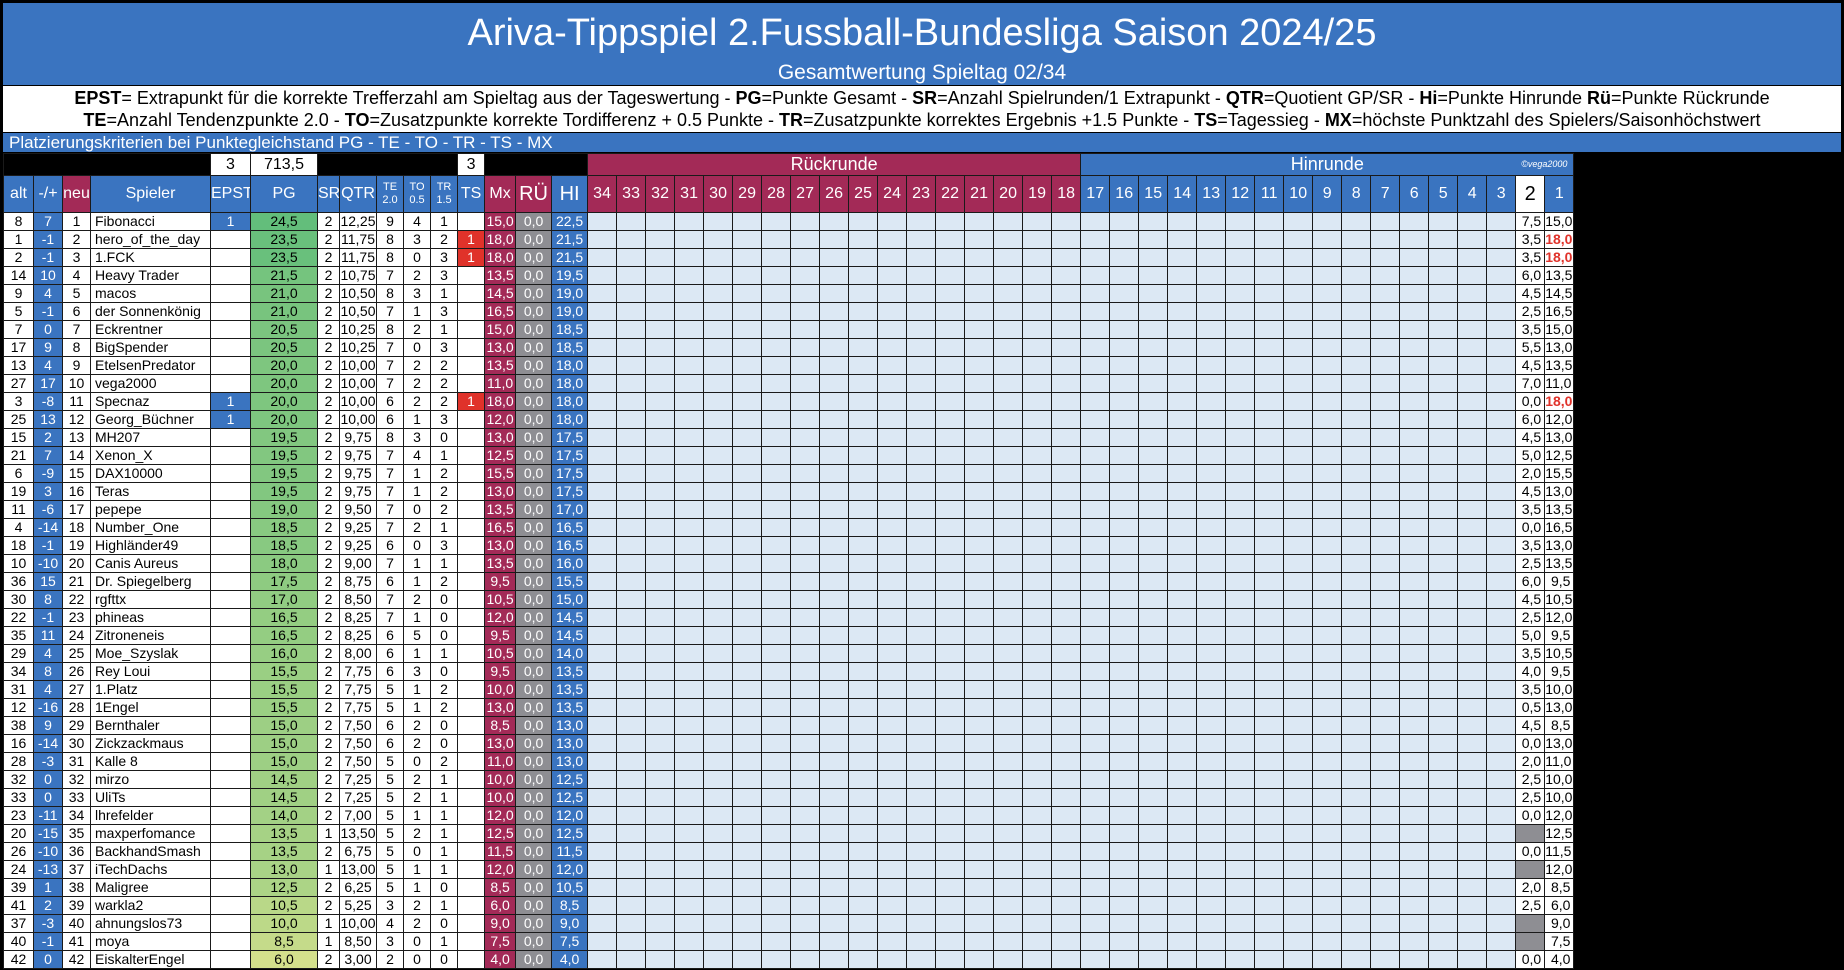 Image resolution: width=1844 pixels, height=970 pixels. What do you see at coordinates (150, 599) in the screenshot?
I see `cell-player-name: rgfttx` at bounding box center [150, 599].